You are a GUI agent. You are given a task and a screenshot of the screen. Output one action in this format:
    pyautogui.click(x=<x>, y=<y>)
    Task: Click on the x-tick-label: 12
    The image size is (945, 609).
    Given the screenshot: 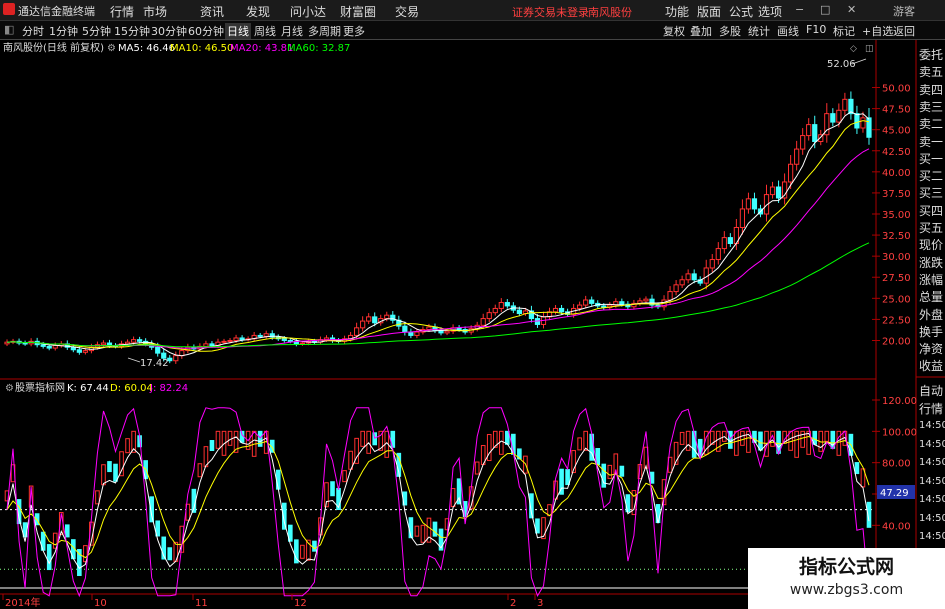 What is the action you would take?
    pyautogui.click(x=300, y=603)
    